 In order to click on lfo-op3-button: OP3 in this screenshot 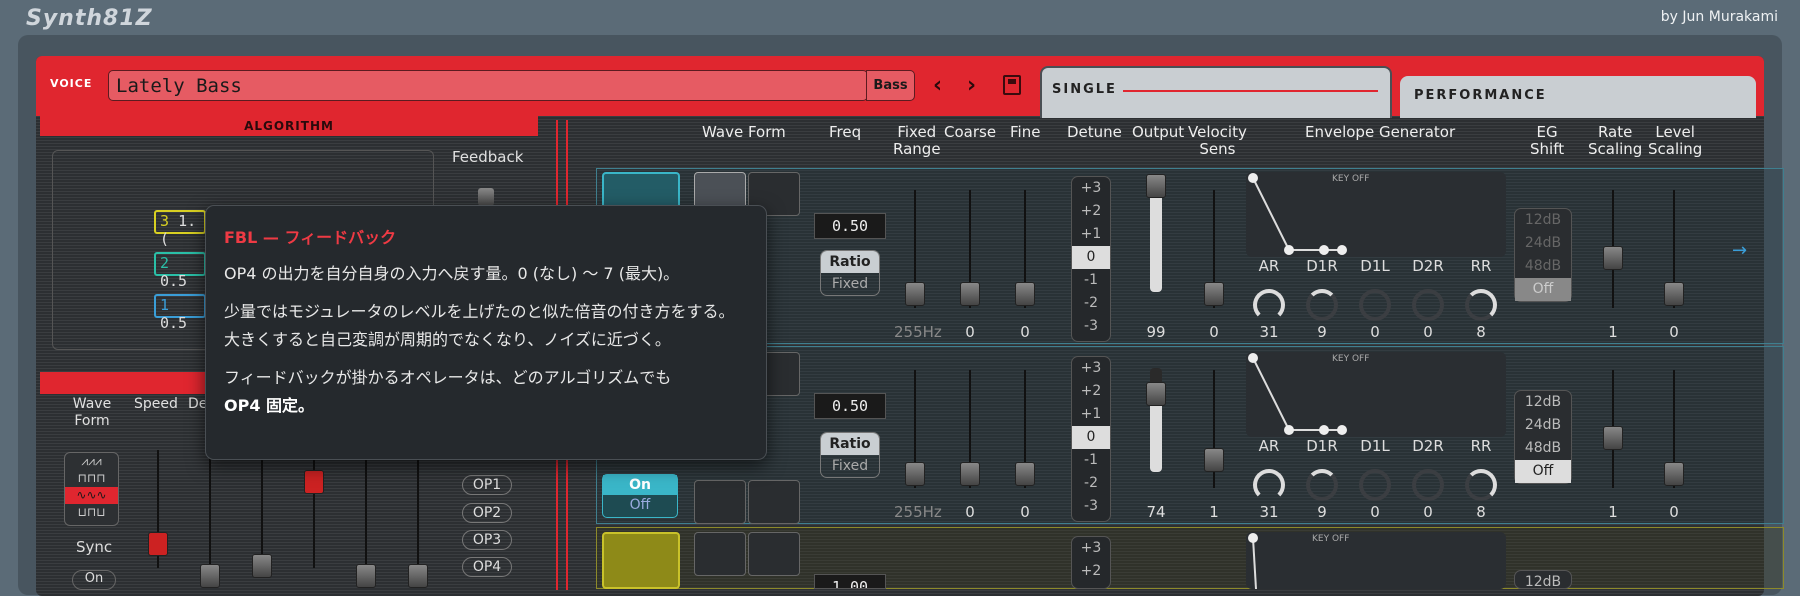, I will do `click(487, 540)`.